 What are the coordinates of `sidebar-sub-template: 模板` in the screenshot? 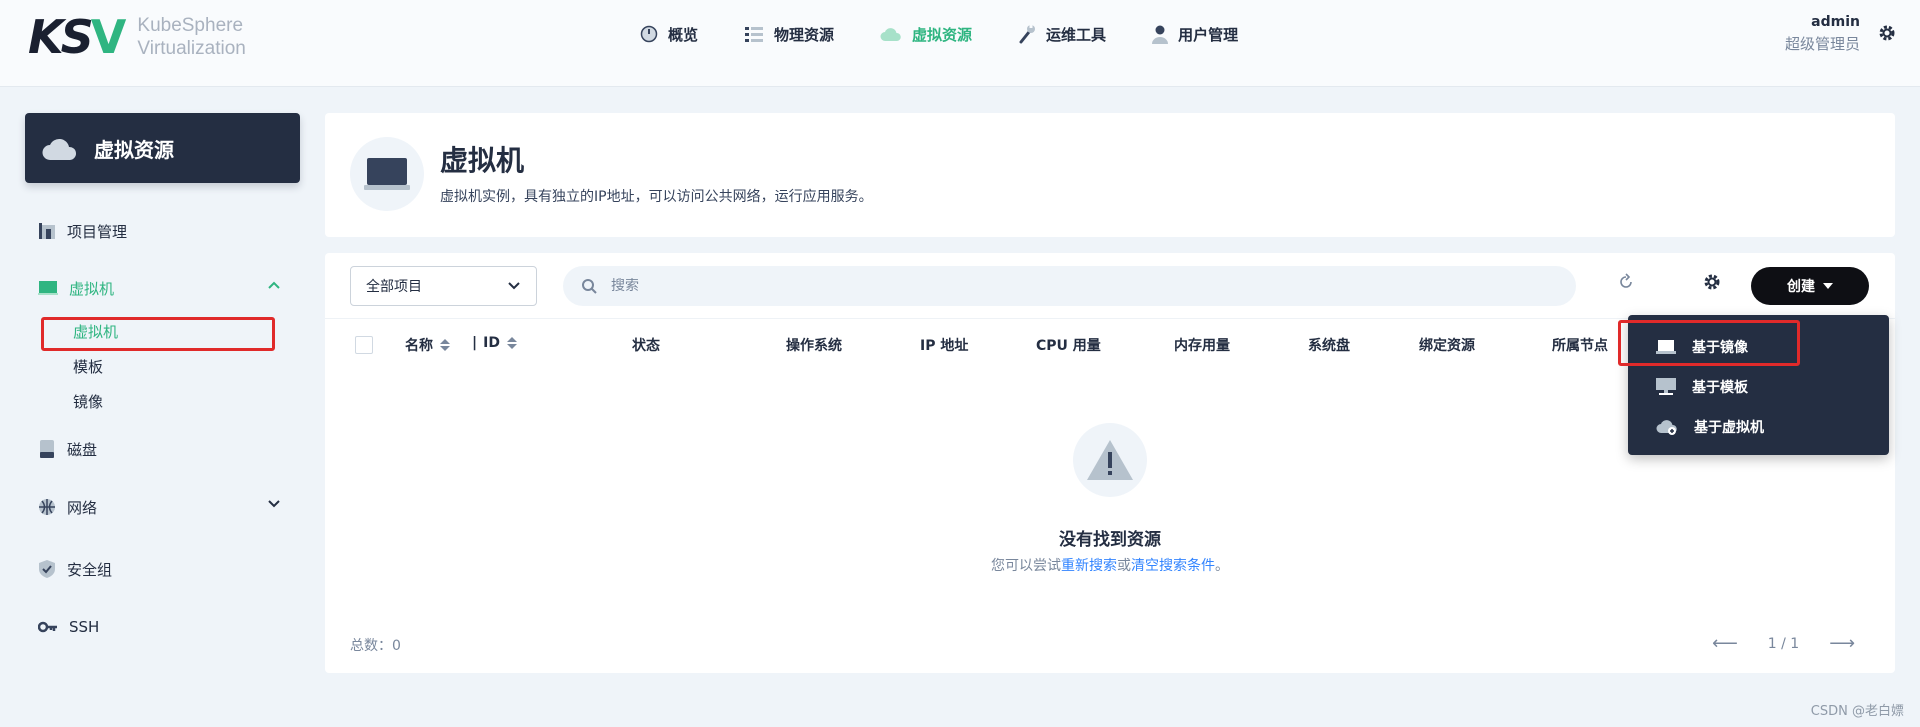 It's located at (88, 367).